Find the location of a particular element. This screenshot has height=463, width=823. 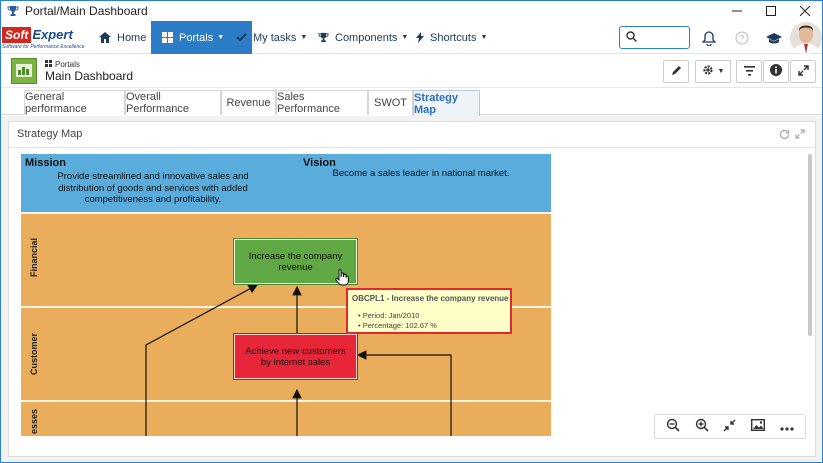

info-icon is located at coordinates (776, 71).